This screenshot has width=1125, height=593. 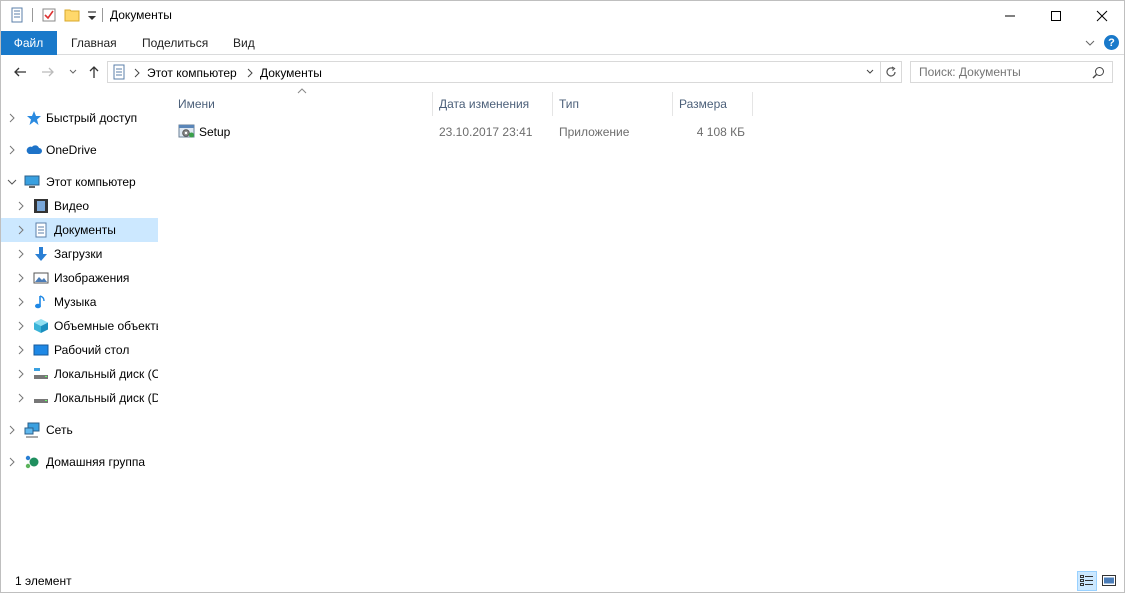 I want to click on nav-3d-objects: Объемные объекты, so click(x=79, y=326).